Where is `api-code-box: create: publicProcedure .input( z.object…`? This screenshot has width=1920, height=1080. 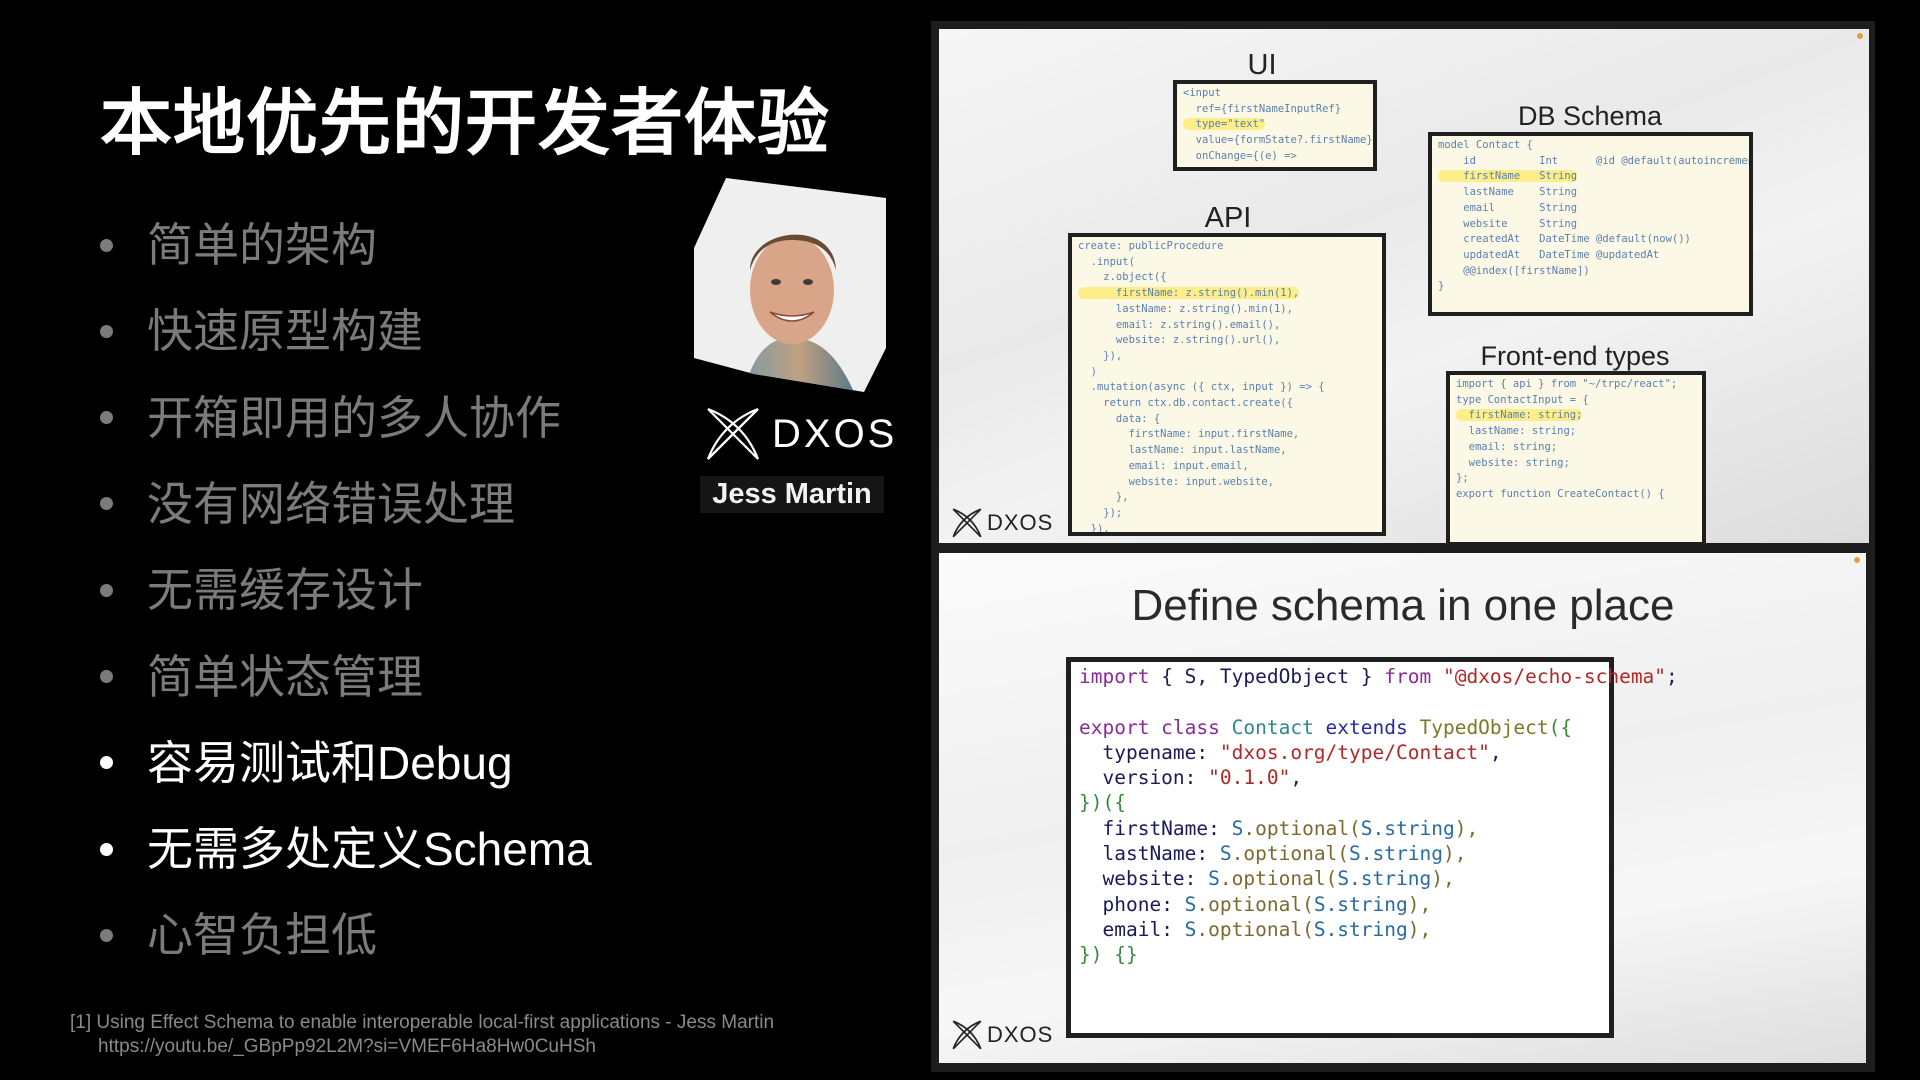
api-code-box: create: publicProcedure .input( z.object… is located at coordinates (1227, 384).